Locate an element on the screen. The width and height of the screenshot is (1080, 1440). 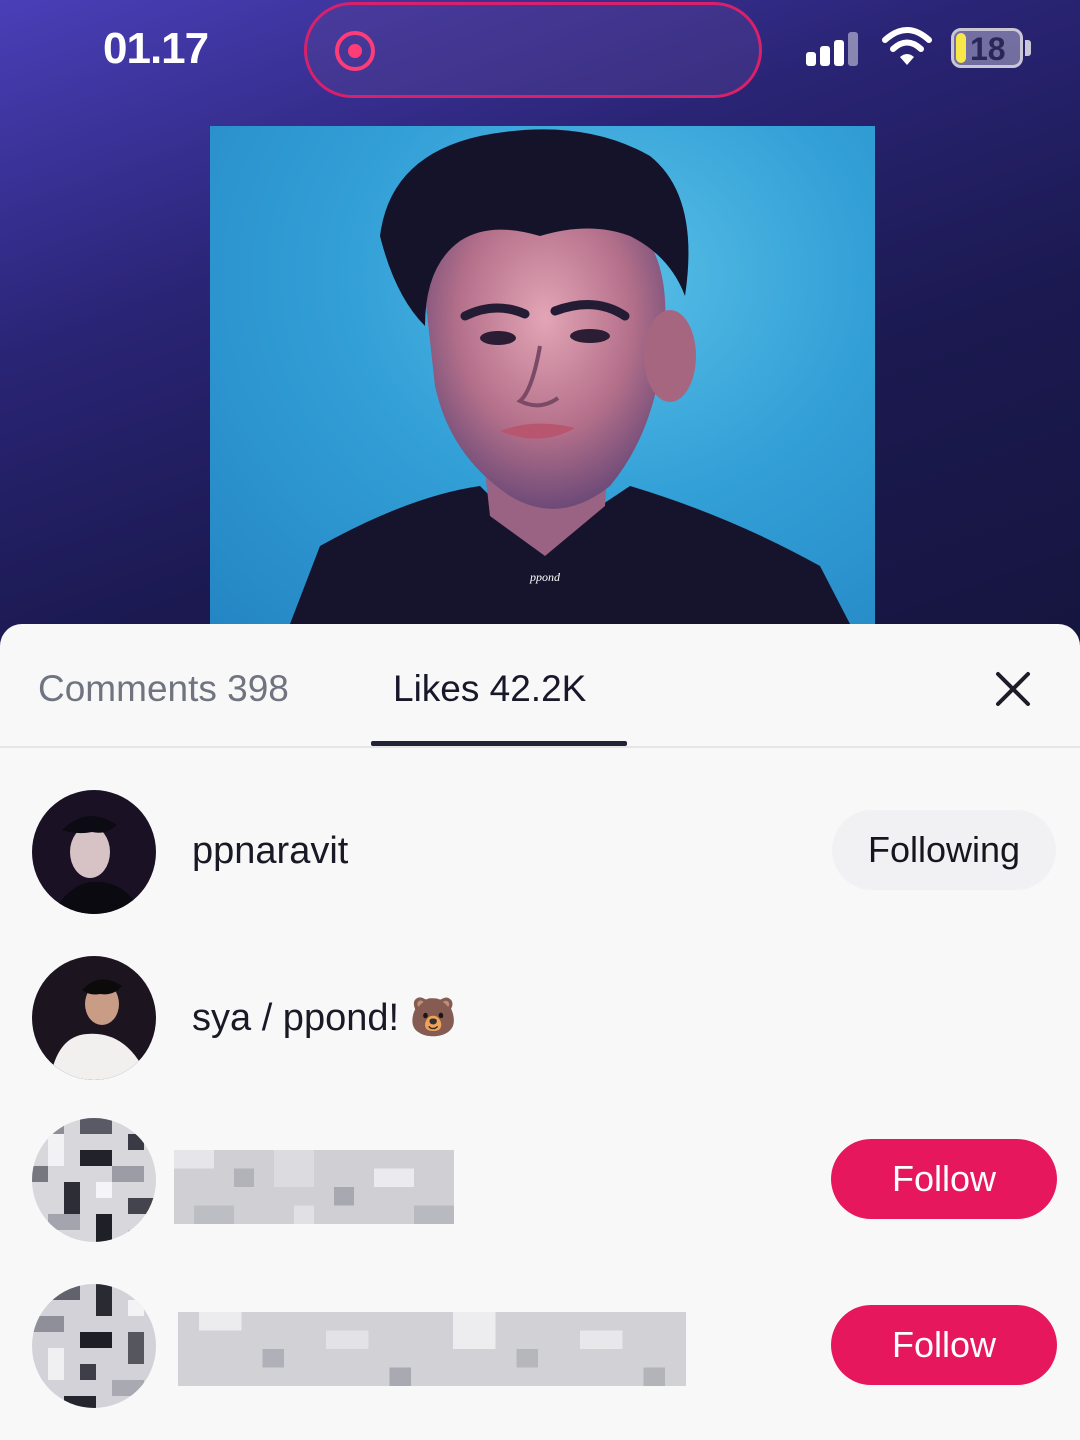
record-icon is located at coordinates (355, 51).